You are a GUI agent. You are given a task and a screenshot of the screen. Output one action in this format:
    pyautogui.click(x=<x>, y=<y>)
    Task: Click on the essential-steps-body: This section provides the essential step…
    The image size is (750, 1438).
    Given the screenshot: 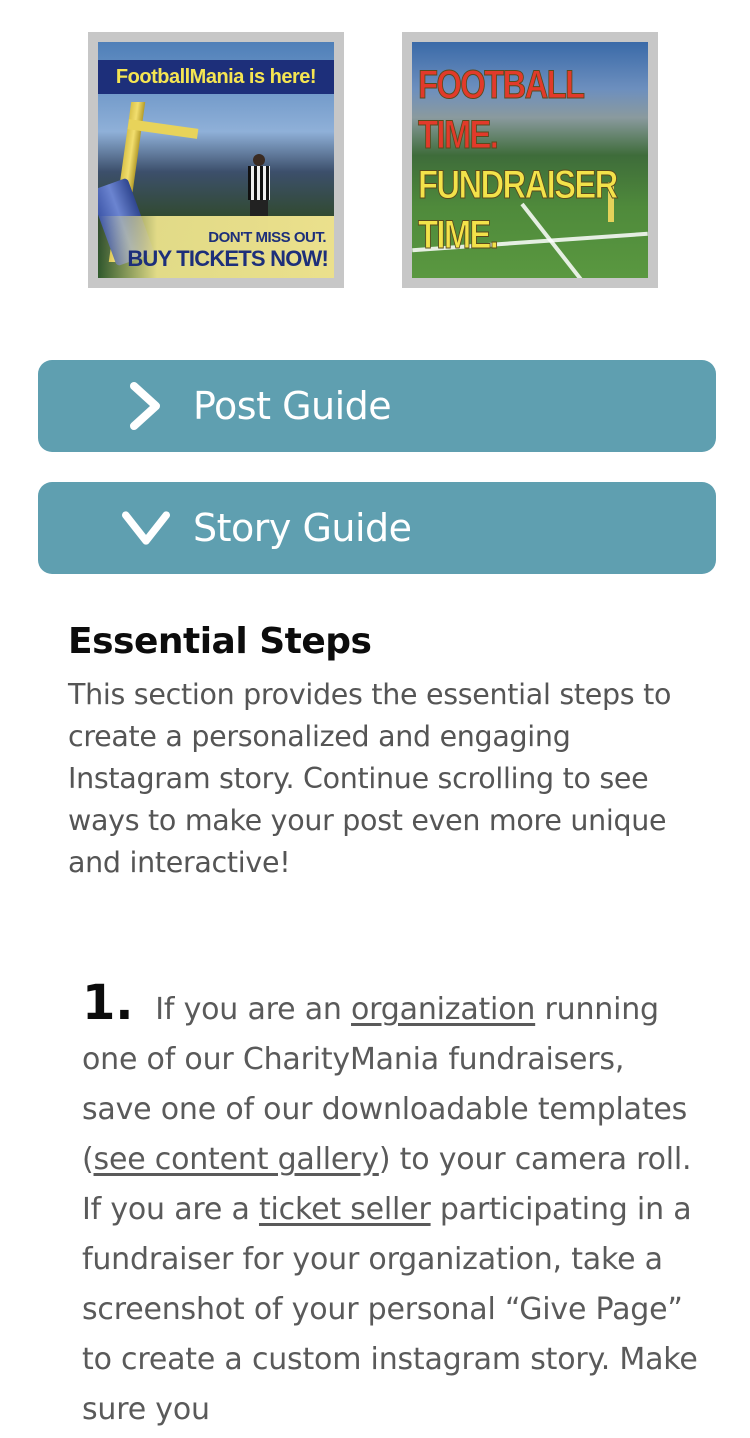 What is the action you would take?
    pyautogui.click(x=370, y=778)
    